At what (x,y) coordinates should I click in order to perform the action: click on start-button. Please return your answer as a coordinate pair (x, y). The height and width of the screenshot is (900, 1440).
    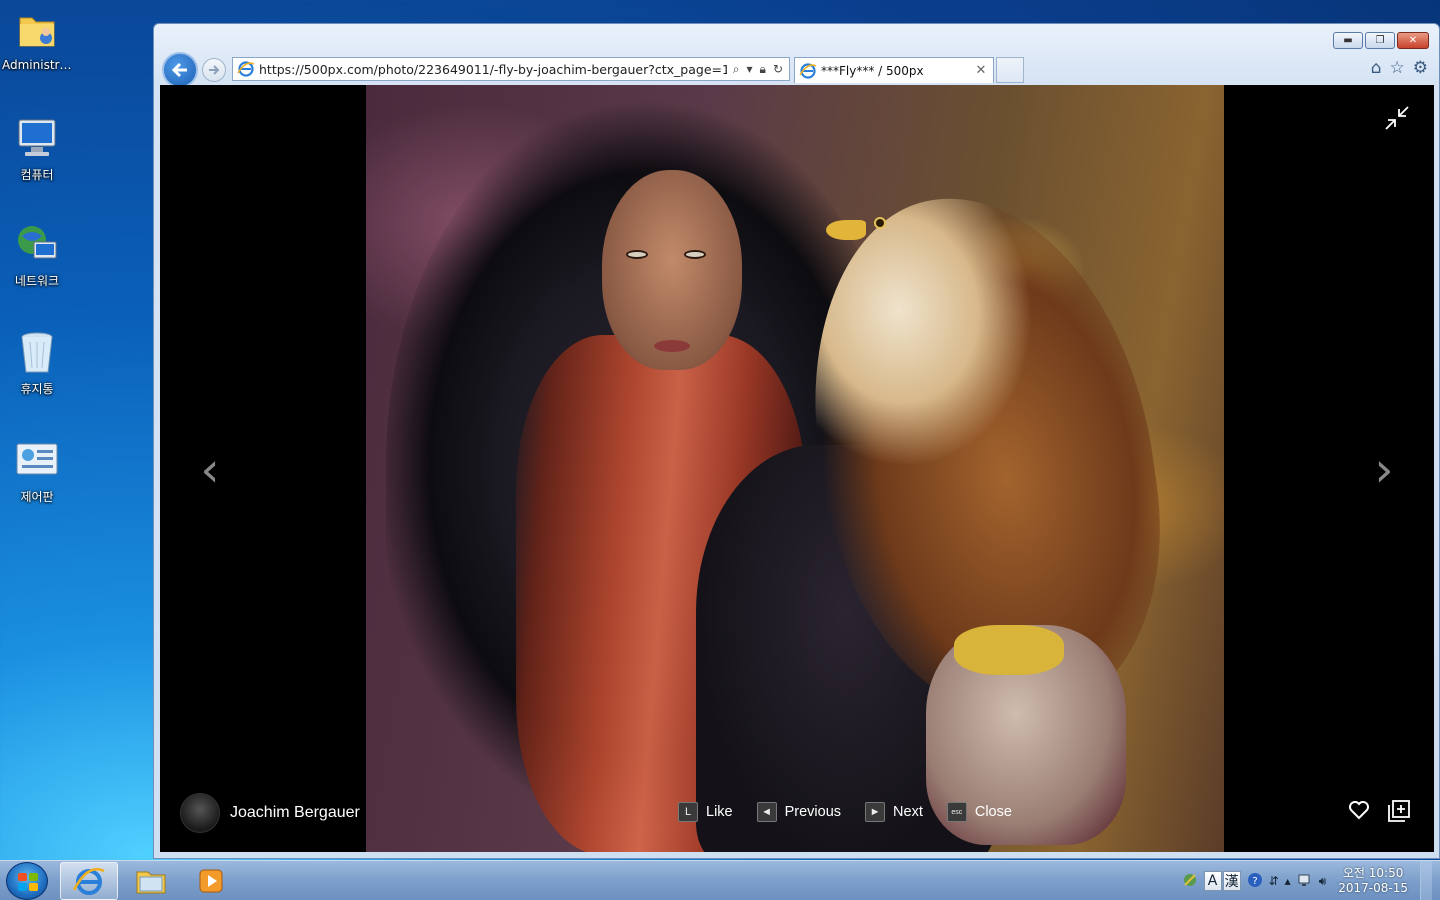
    Looking at the image, I should click on (27, 881).